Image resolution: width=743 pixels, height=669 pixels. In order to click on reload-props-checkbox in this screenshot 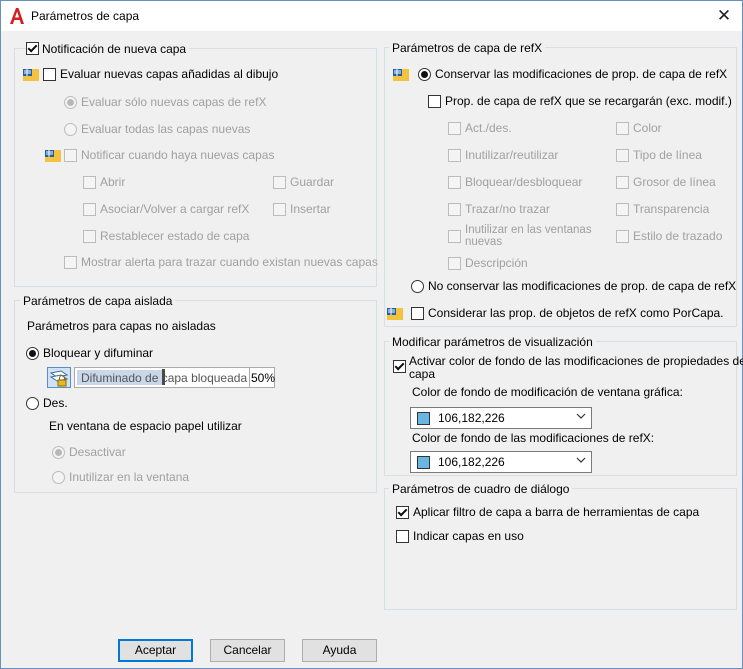, I will do `click(434, 101)`.